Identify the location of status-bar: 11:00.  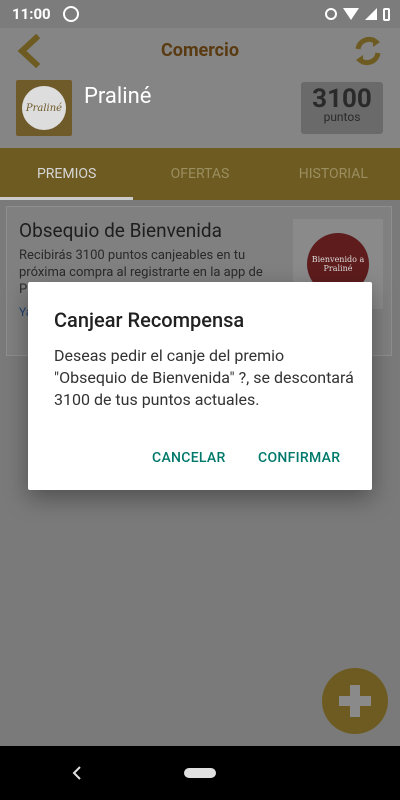
(200, 14).